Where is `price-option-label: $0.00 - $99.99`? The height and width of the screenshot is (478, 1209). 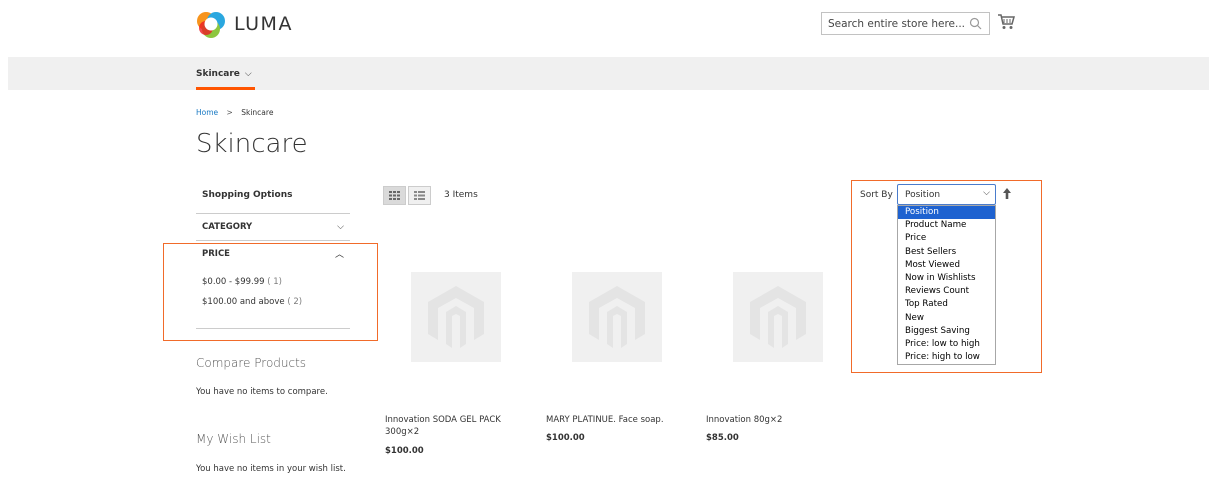
price-option-label: $0.00 - $99.99 is located at coordinates (233, 282).